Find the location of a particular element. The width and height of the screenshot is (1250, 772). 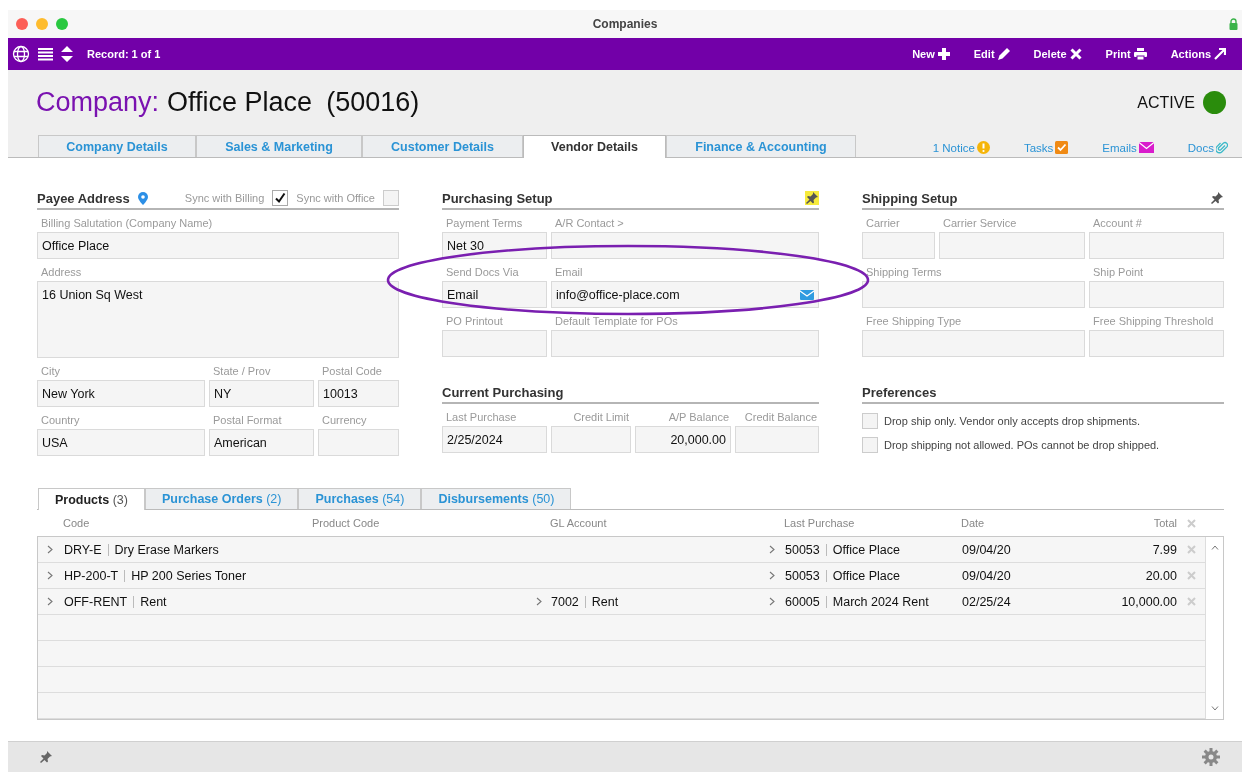

pencil-icon is located at coordinates (1003, 54).